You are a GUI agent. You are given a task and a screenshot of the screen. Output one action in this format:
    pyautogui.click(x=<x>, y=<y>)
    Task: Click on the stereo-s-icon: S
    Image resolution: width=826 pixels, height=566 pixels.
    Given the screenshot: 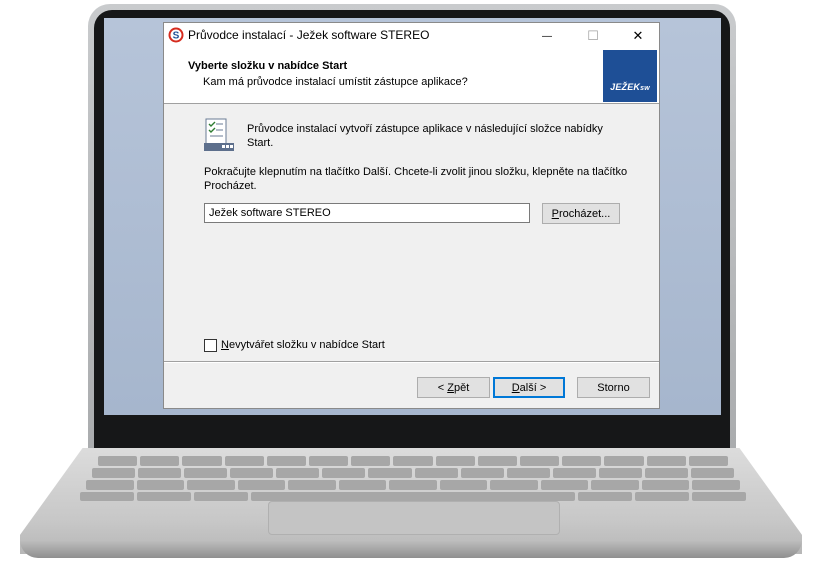 What is the action you would take?
    pyautogui.click(x=176, y=35)
    